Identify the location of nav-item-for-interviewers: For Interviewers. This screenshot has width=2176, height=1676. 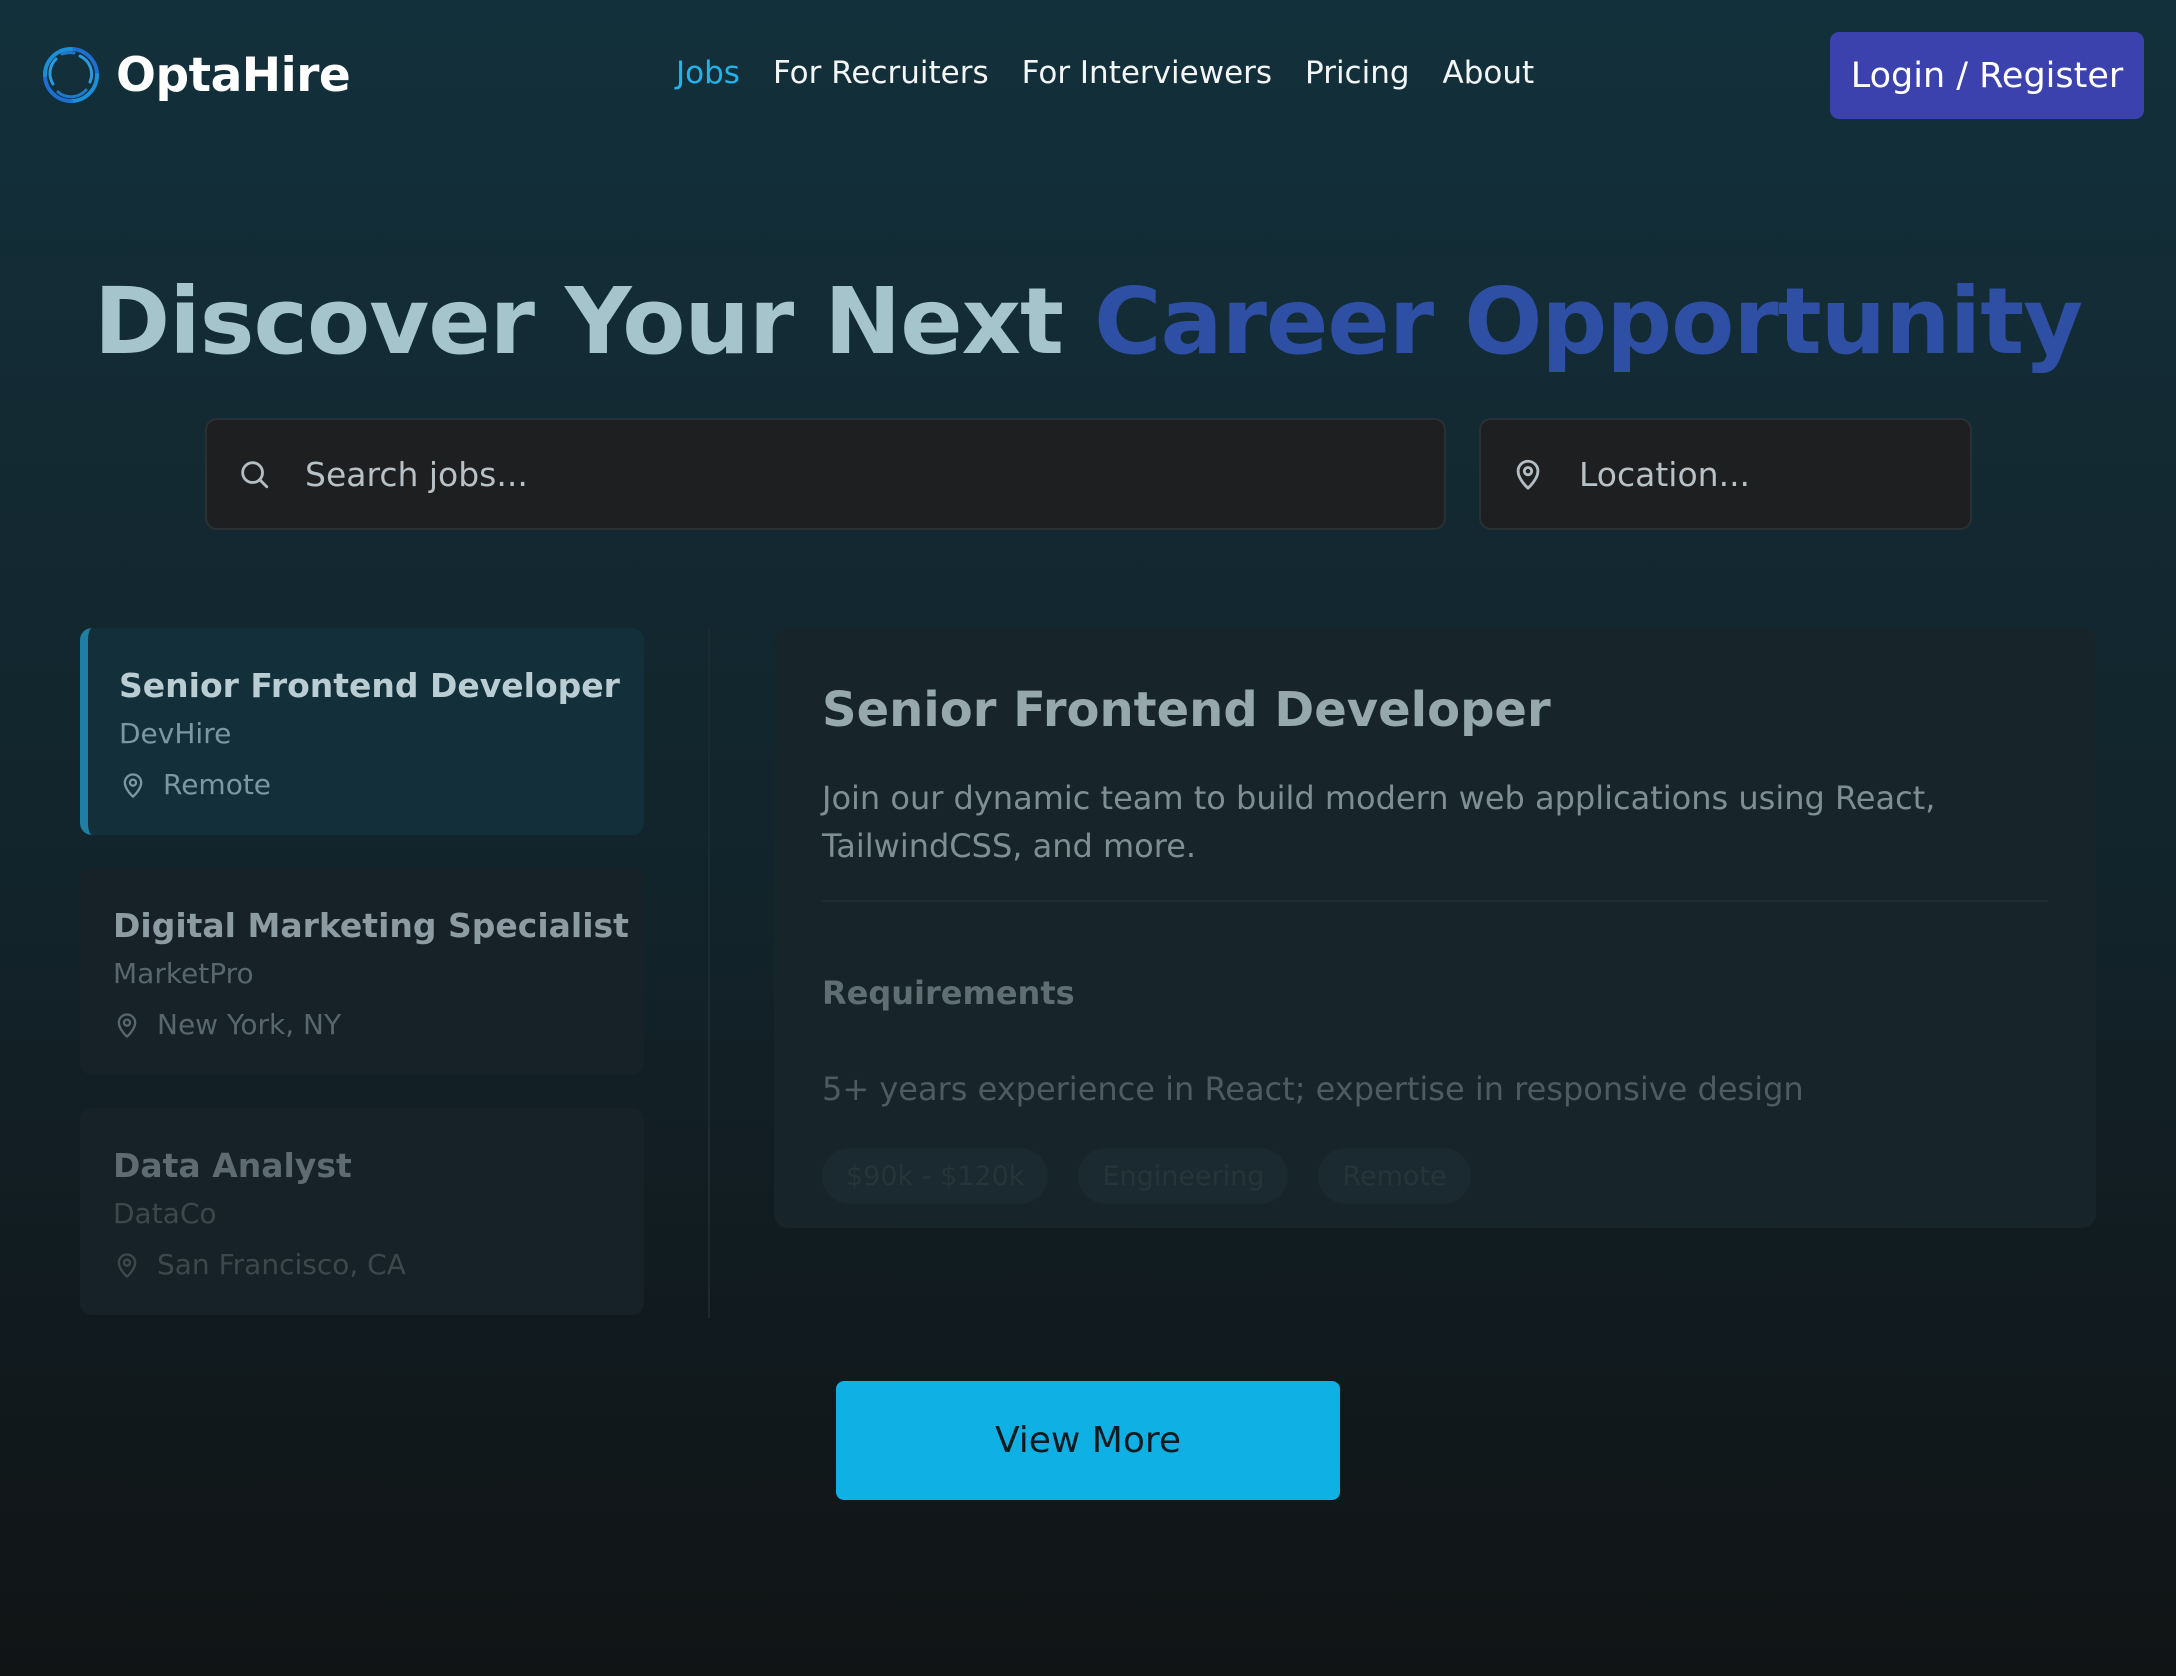
(1147, 73).